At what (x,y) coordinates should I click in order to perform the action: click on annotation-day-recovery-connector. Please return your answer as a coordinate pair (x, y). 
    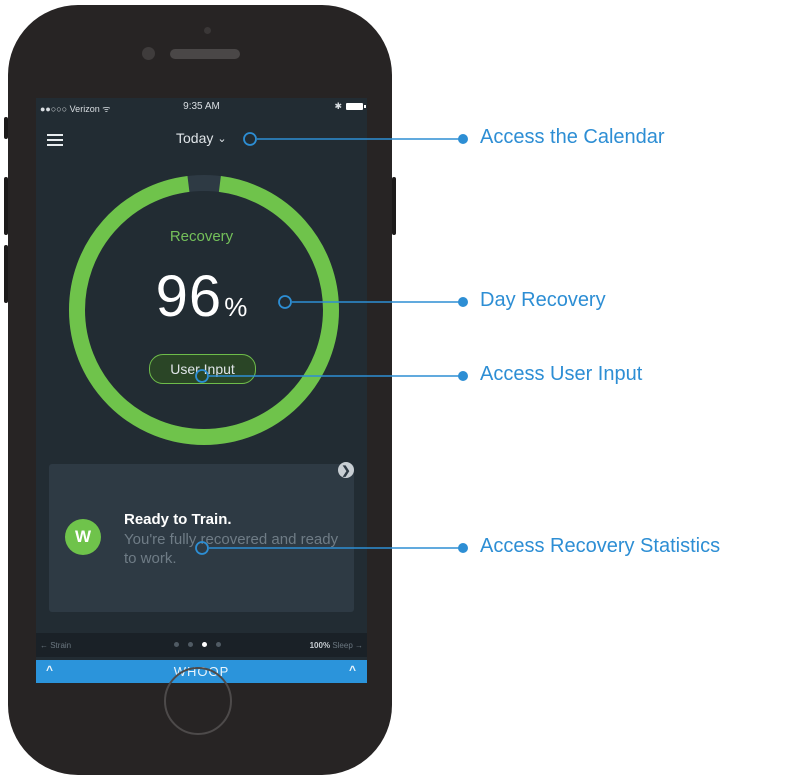
    Looking at the image, I should click on (373, 302).